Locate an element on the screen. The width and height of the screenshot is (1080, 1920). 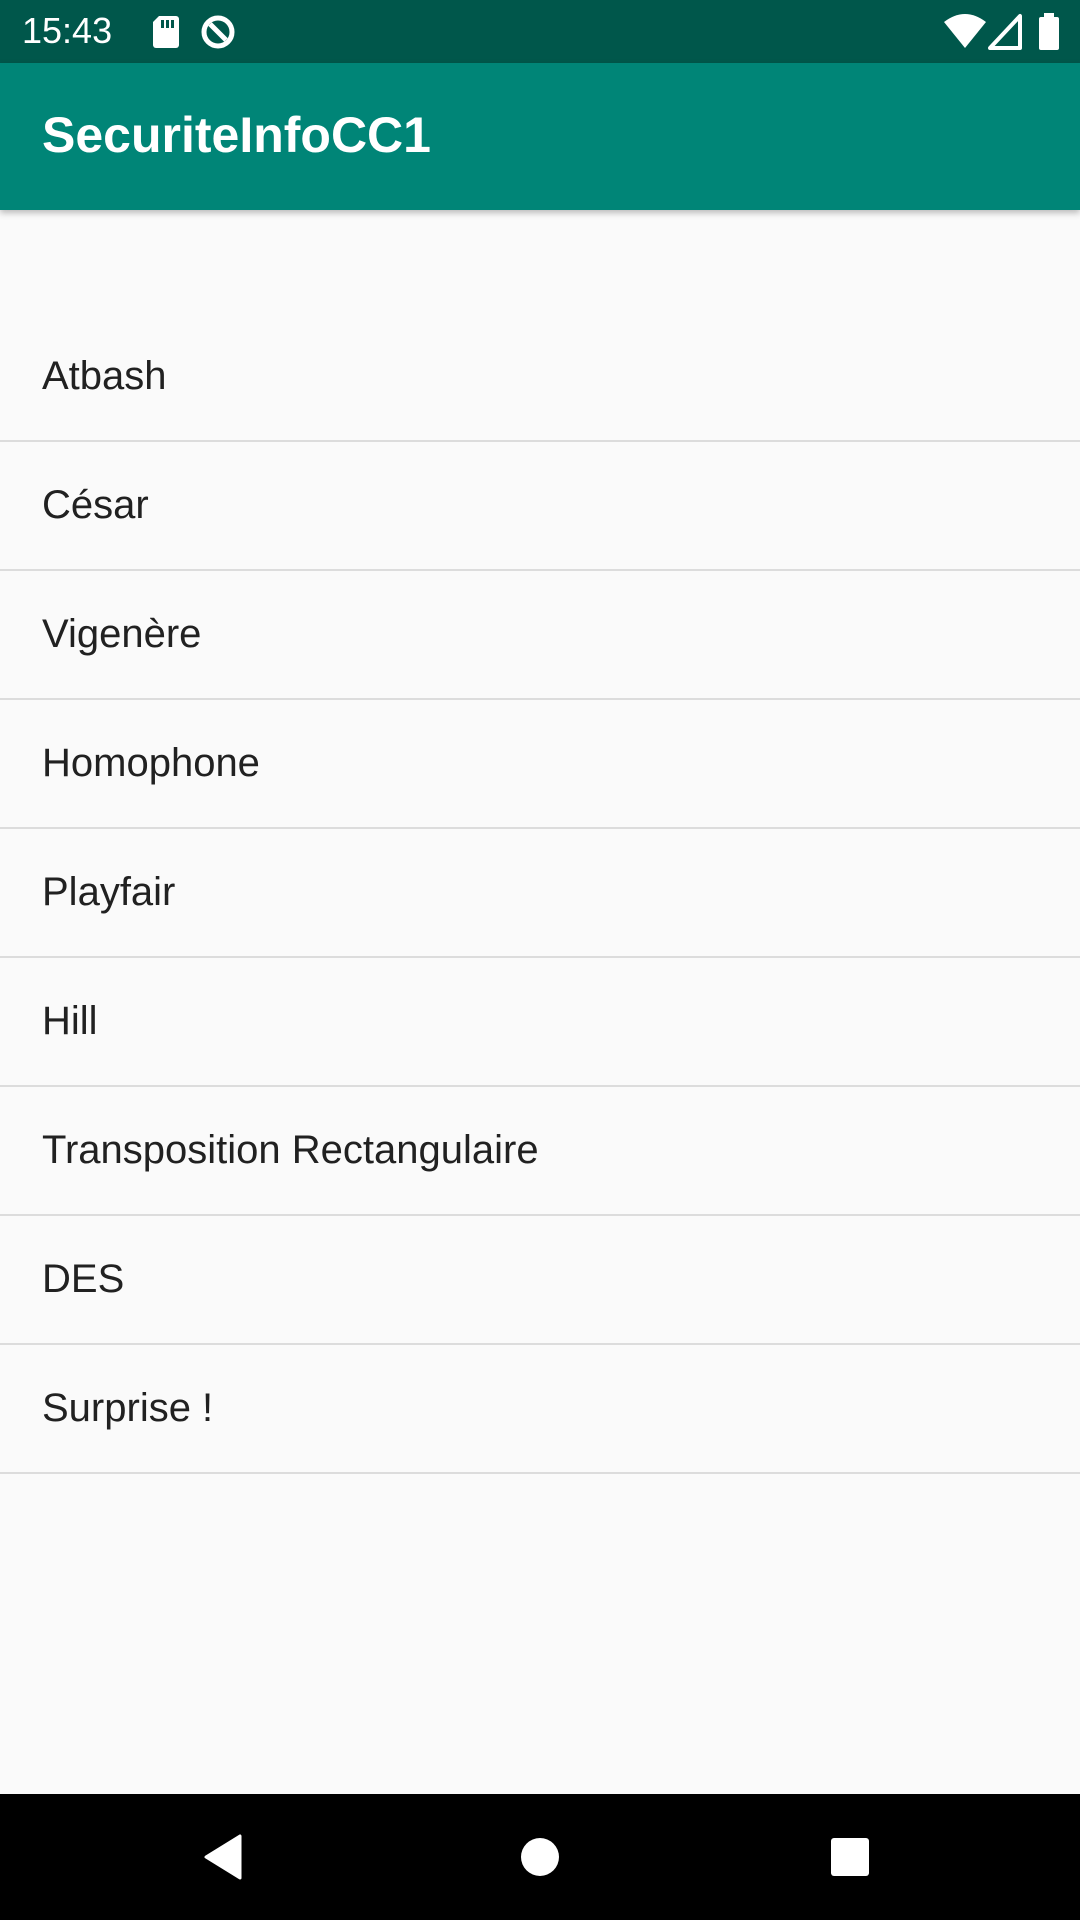
app-title: SecuriteInfoCC1 is located at coordinates (236, 135).